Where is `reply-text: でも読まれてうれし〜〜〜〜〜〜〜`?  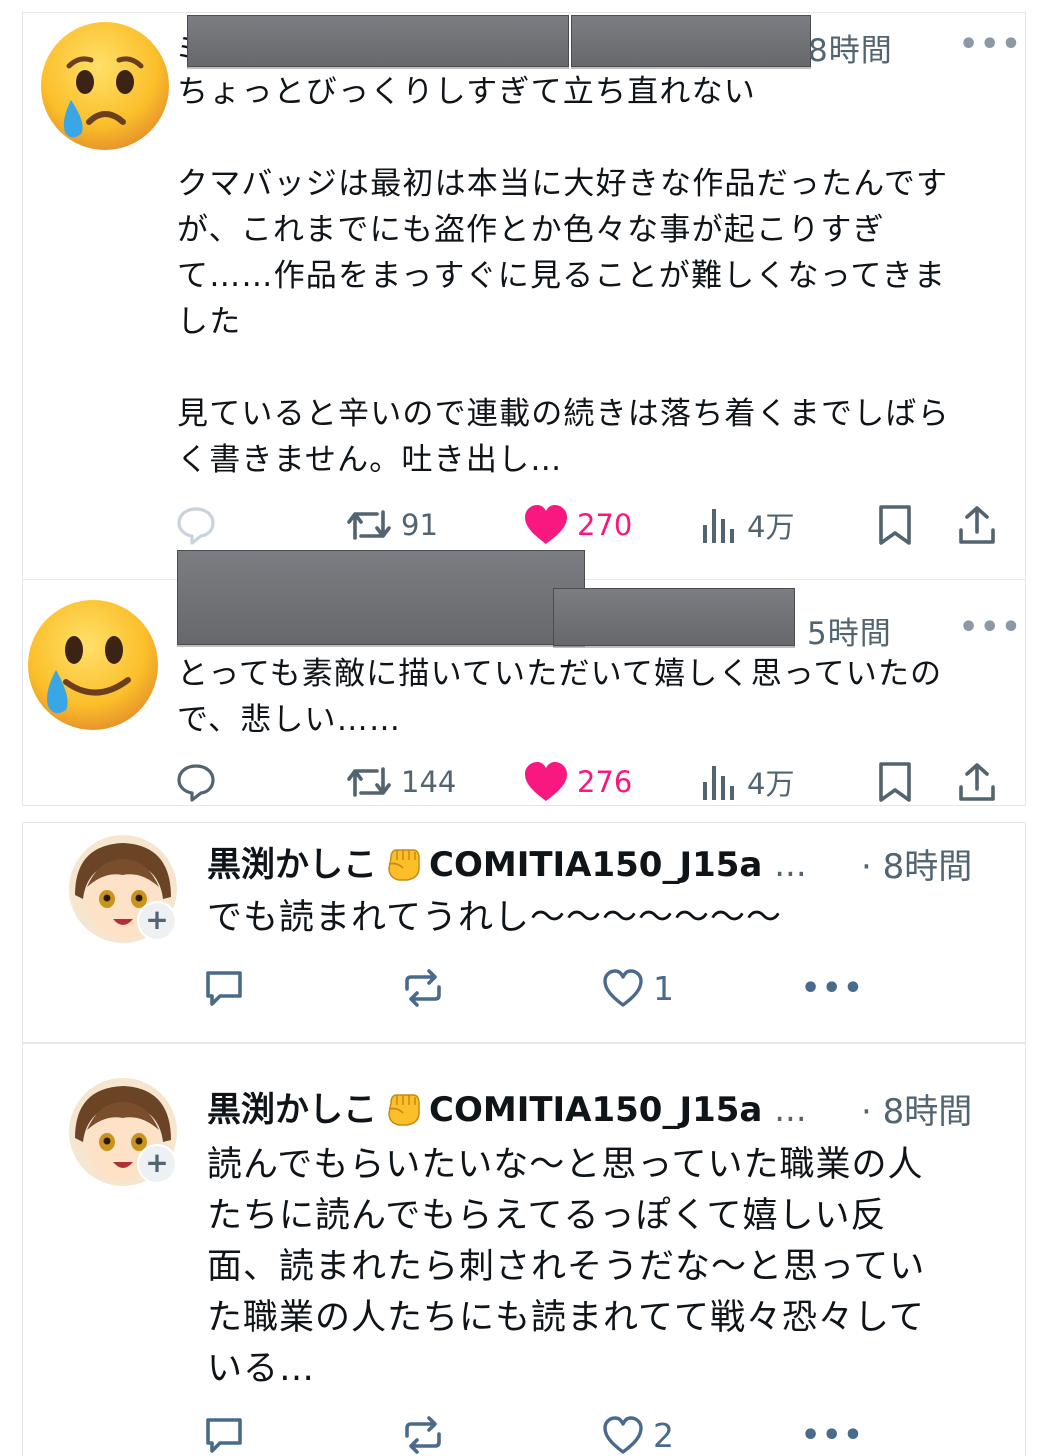
reply-text: でも読まれてうれし〜〜〜〜〜〜〜 is located at coordinates (494, 918).